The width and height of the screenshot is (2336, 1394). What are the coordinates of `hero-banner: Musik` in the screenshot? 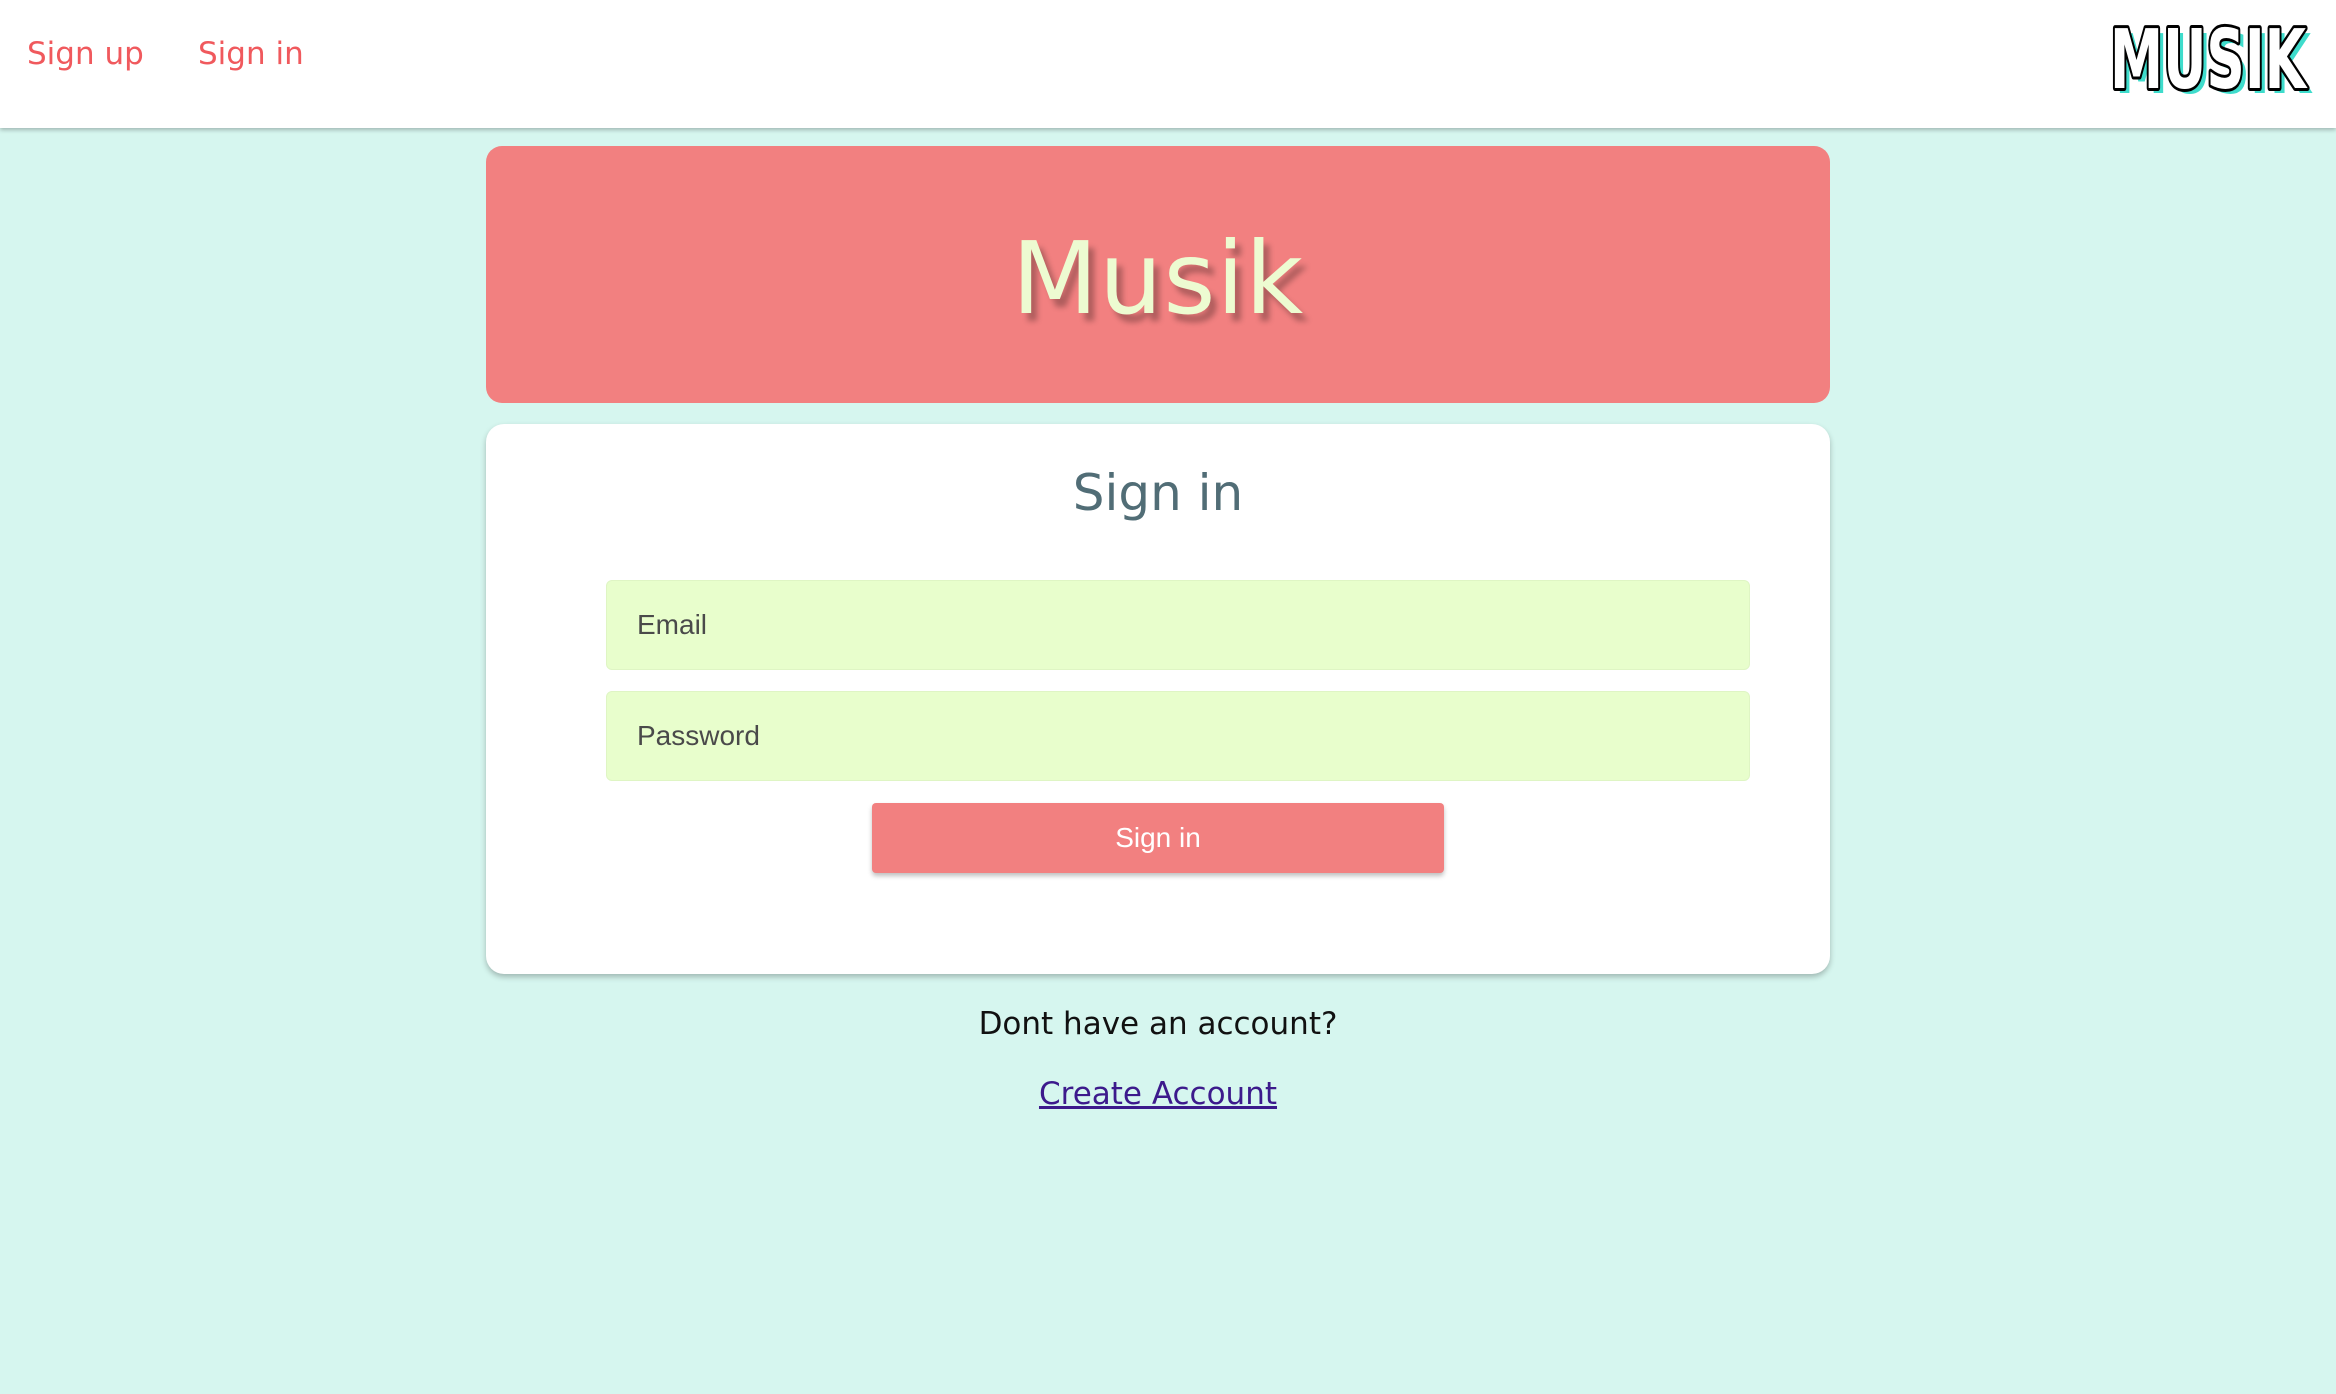 It's located at (1158, 274).